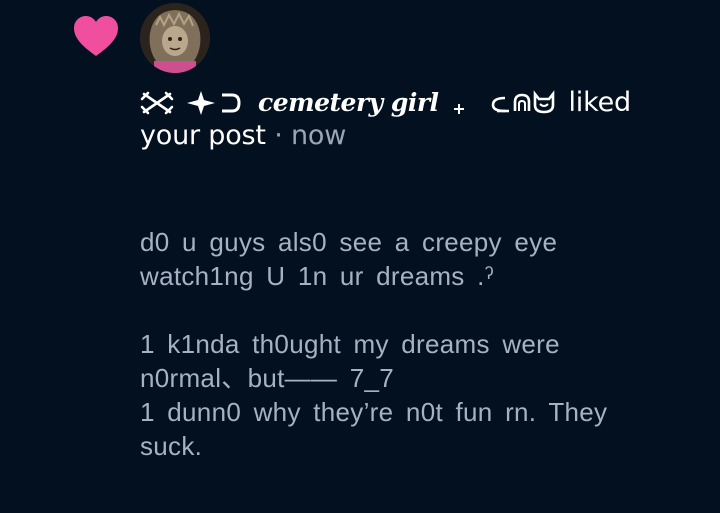  Describe the element at coordinates (600, 102) in the screenshot. I see `action-text: liked` at that location.